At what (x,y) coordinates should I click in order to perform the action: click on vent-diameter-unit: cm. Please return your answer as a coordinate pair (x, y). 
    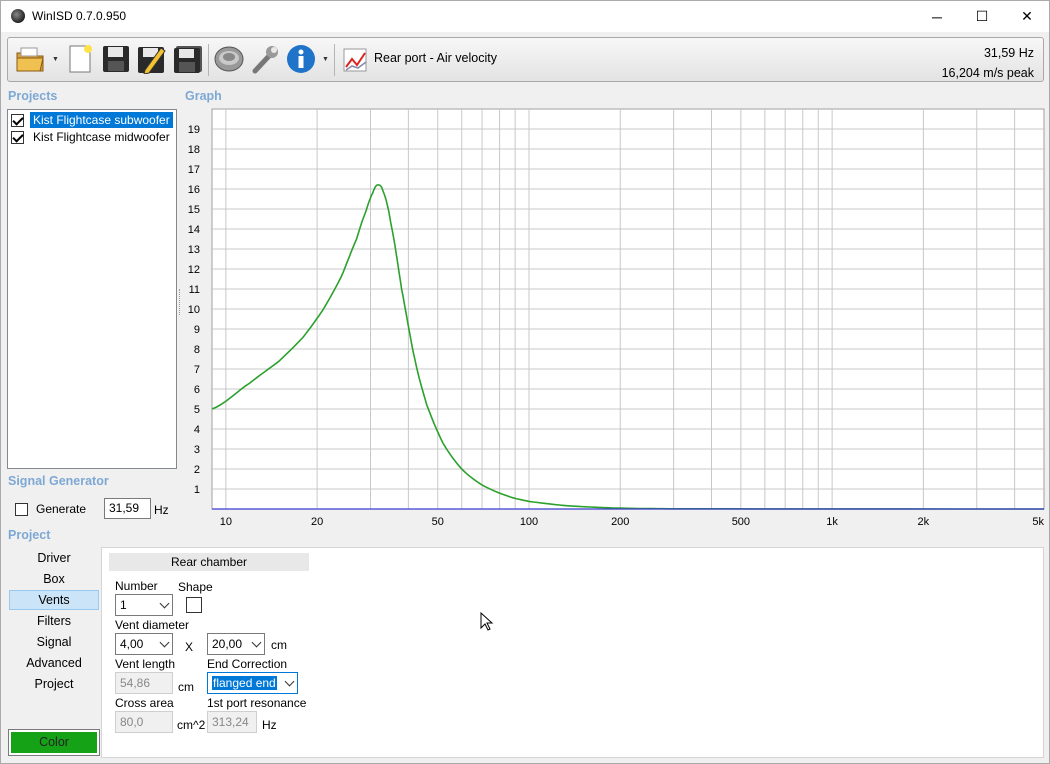
    Looking at the image, I should click on (279, 645).